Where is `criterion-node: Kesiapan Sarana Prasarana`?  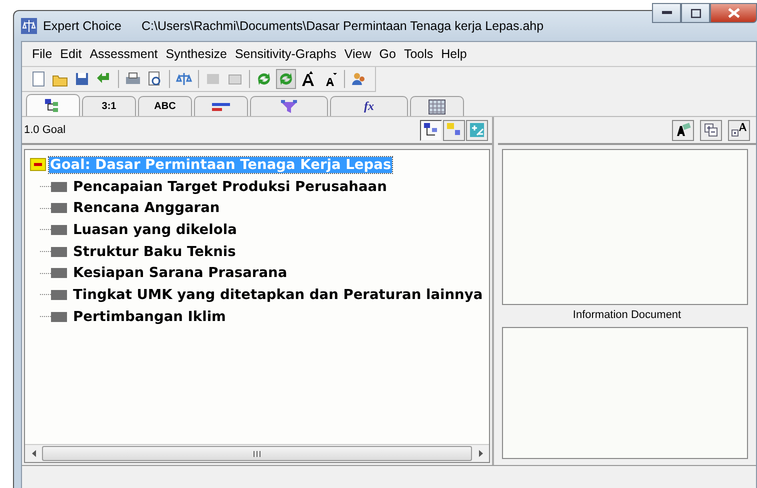
criterion-node: Kesiapan Sarana Prasarana is located at coordinates (180, 273).